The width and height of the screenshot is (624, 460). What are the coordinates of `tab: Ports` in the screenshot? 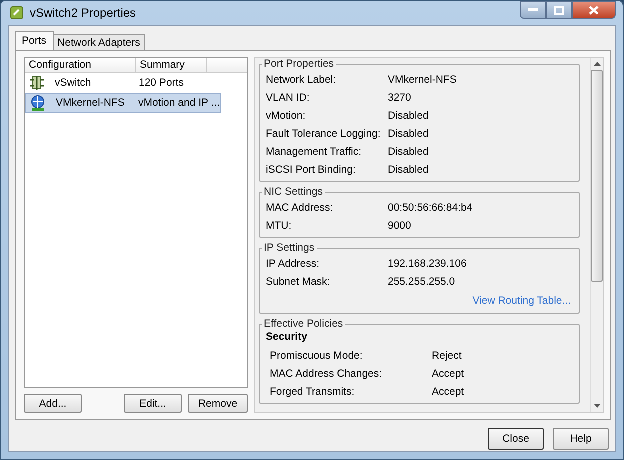 It's located at (34, 40).